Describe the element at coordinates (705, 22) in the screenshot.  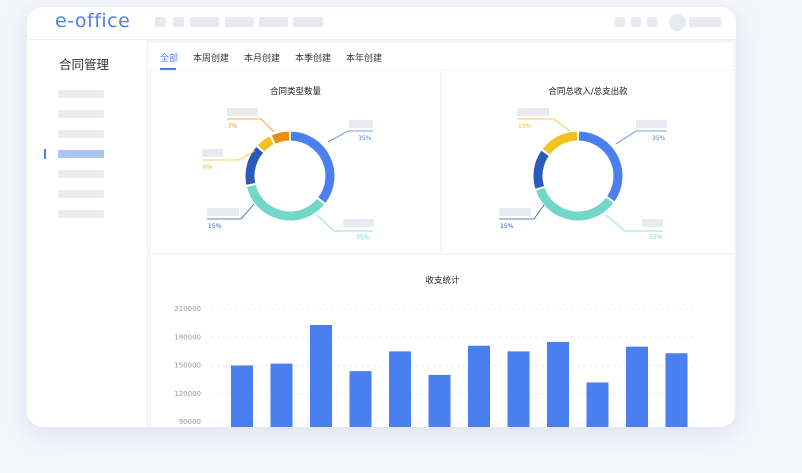
I see `username-placeholder` at that location.